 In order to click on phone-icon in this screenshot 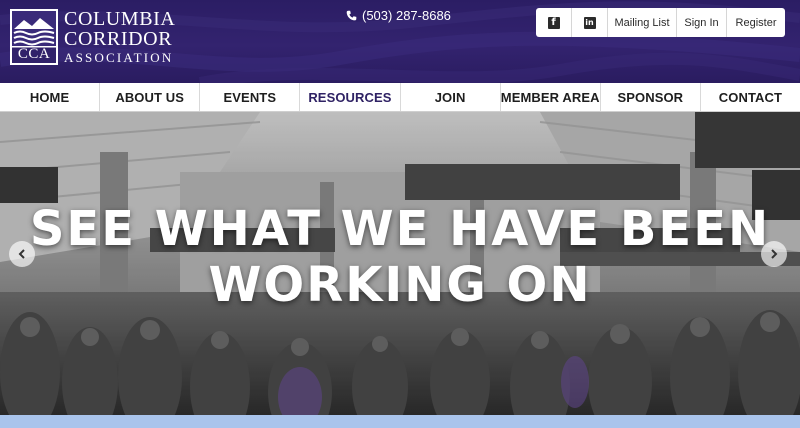, I will do `click(351, 15)`.